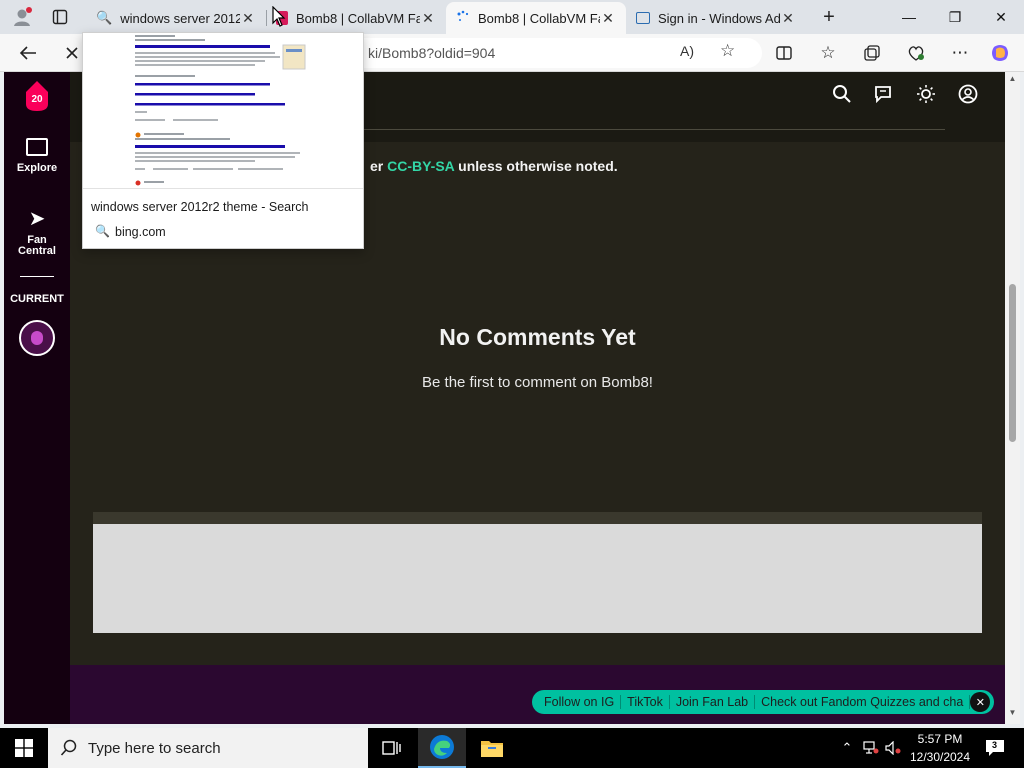 Image resolution: width=1024 pixels, height=768 pixels. What do you see at coordinates (884, 96) in the screenshot?
I see `discussions-icon` at bounding box center [884, 96].